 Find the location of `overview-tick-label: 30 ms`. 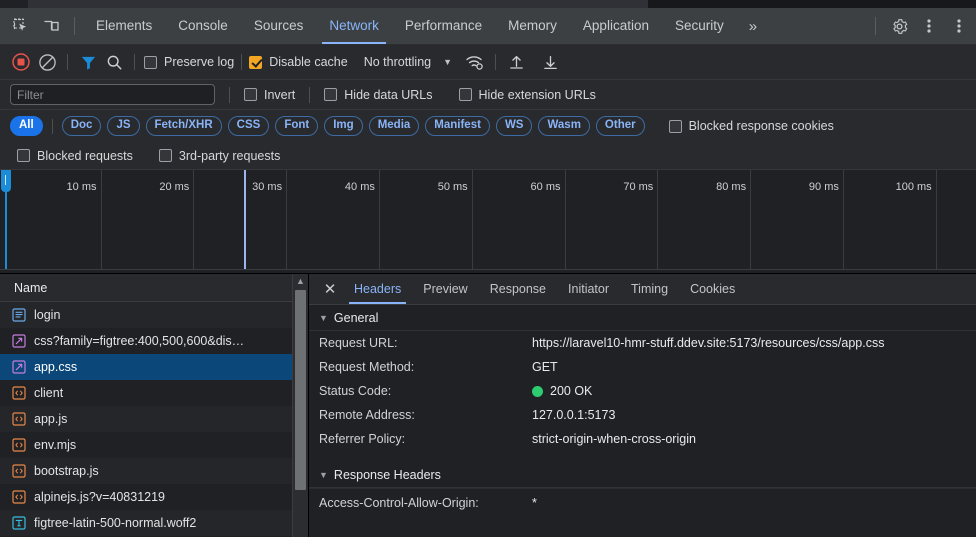

overview-tick-label: 30 ms is located at coordinates (267, 187).